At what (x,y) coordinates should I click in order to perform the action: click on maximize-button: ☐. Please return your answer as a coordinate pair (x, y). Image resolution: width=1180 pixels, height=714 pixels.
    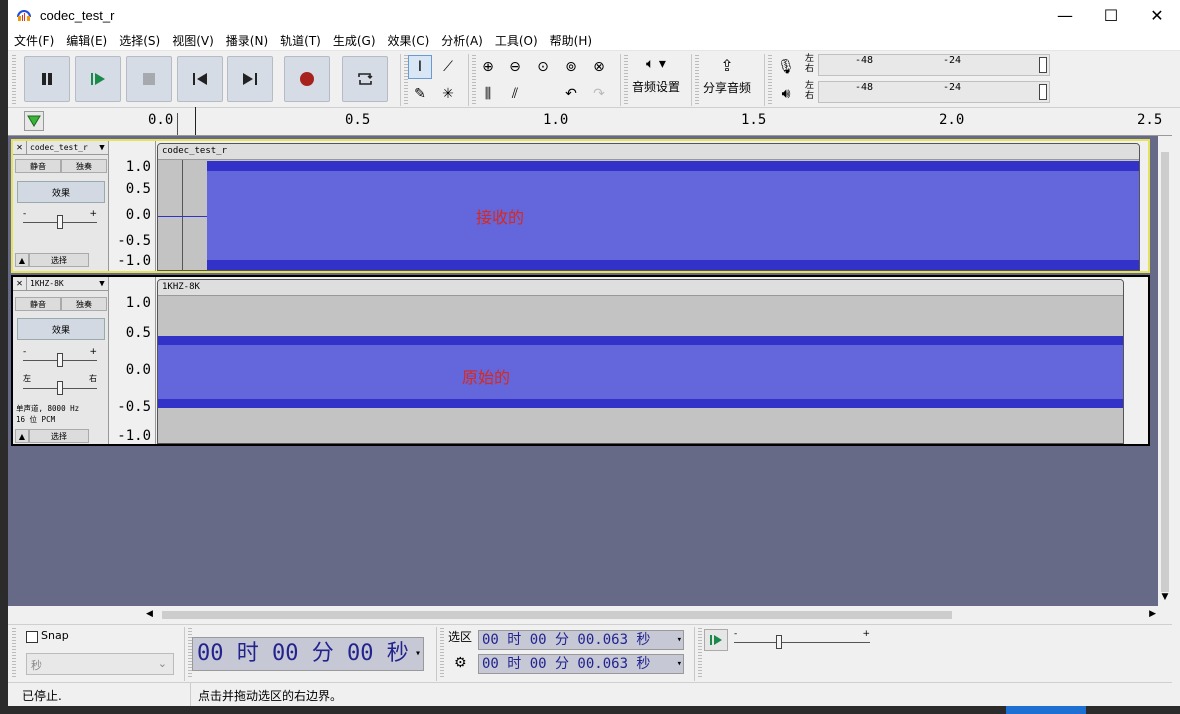
    Looking at the image, I should click on (1111, 15).